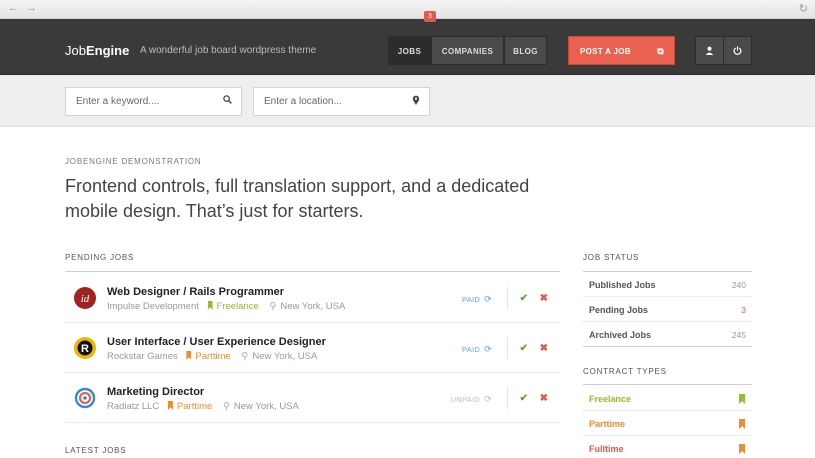  Describe the element at coordinates (228, 50) in the screenshot. I see `site-tagline: A wonderful job board wordpress theme` at that location.